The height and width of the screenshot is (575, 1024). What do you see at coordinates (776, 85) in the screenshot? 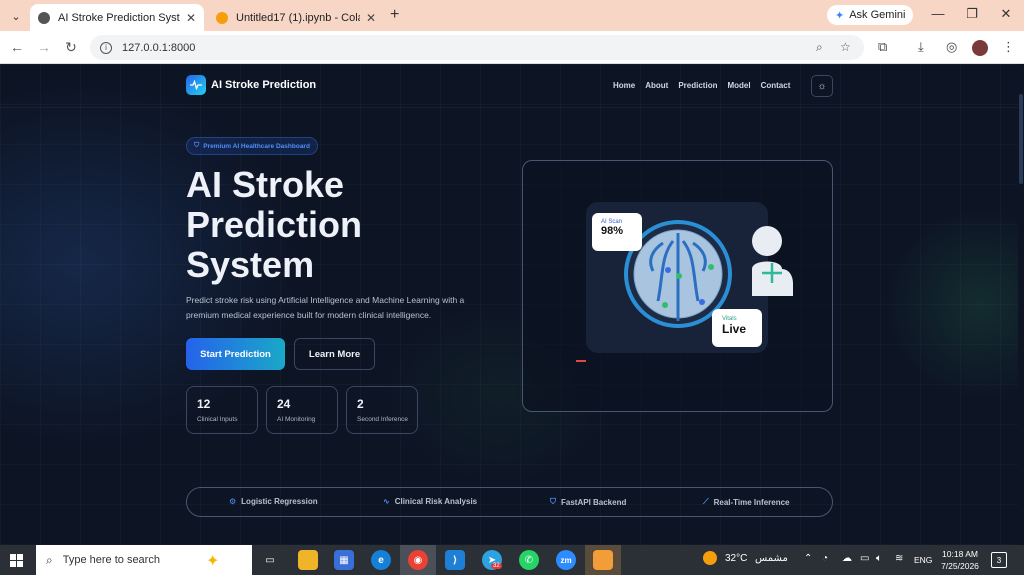
I see `nav-contact: Contact` at bounding box center [776, 85].